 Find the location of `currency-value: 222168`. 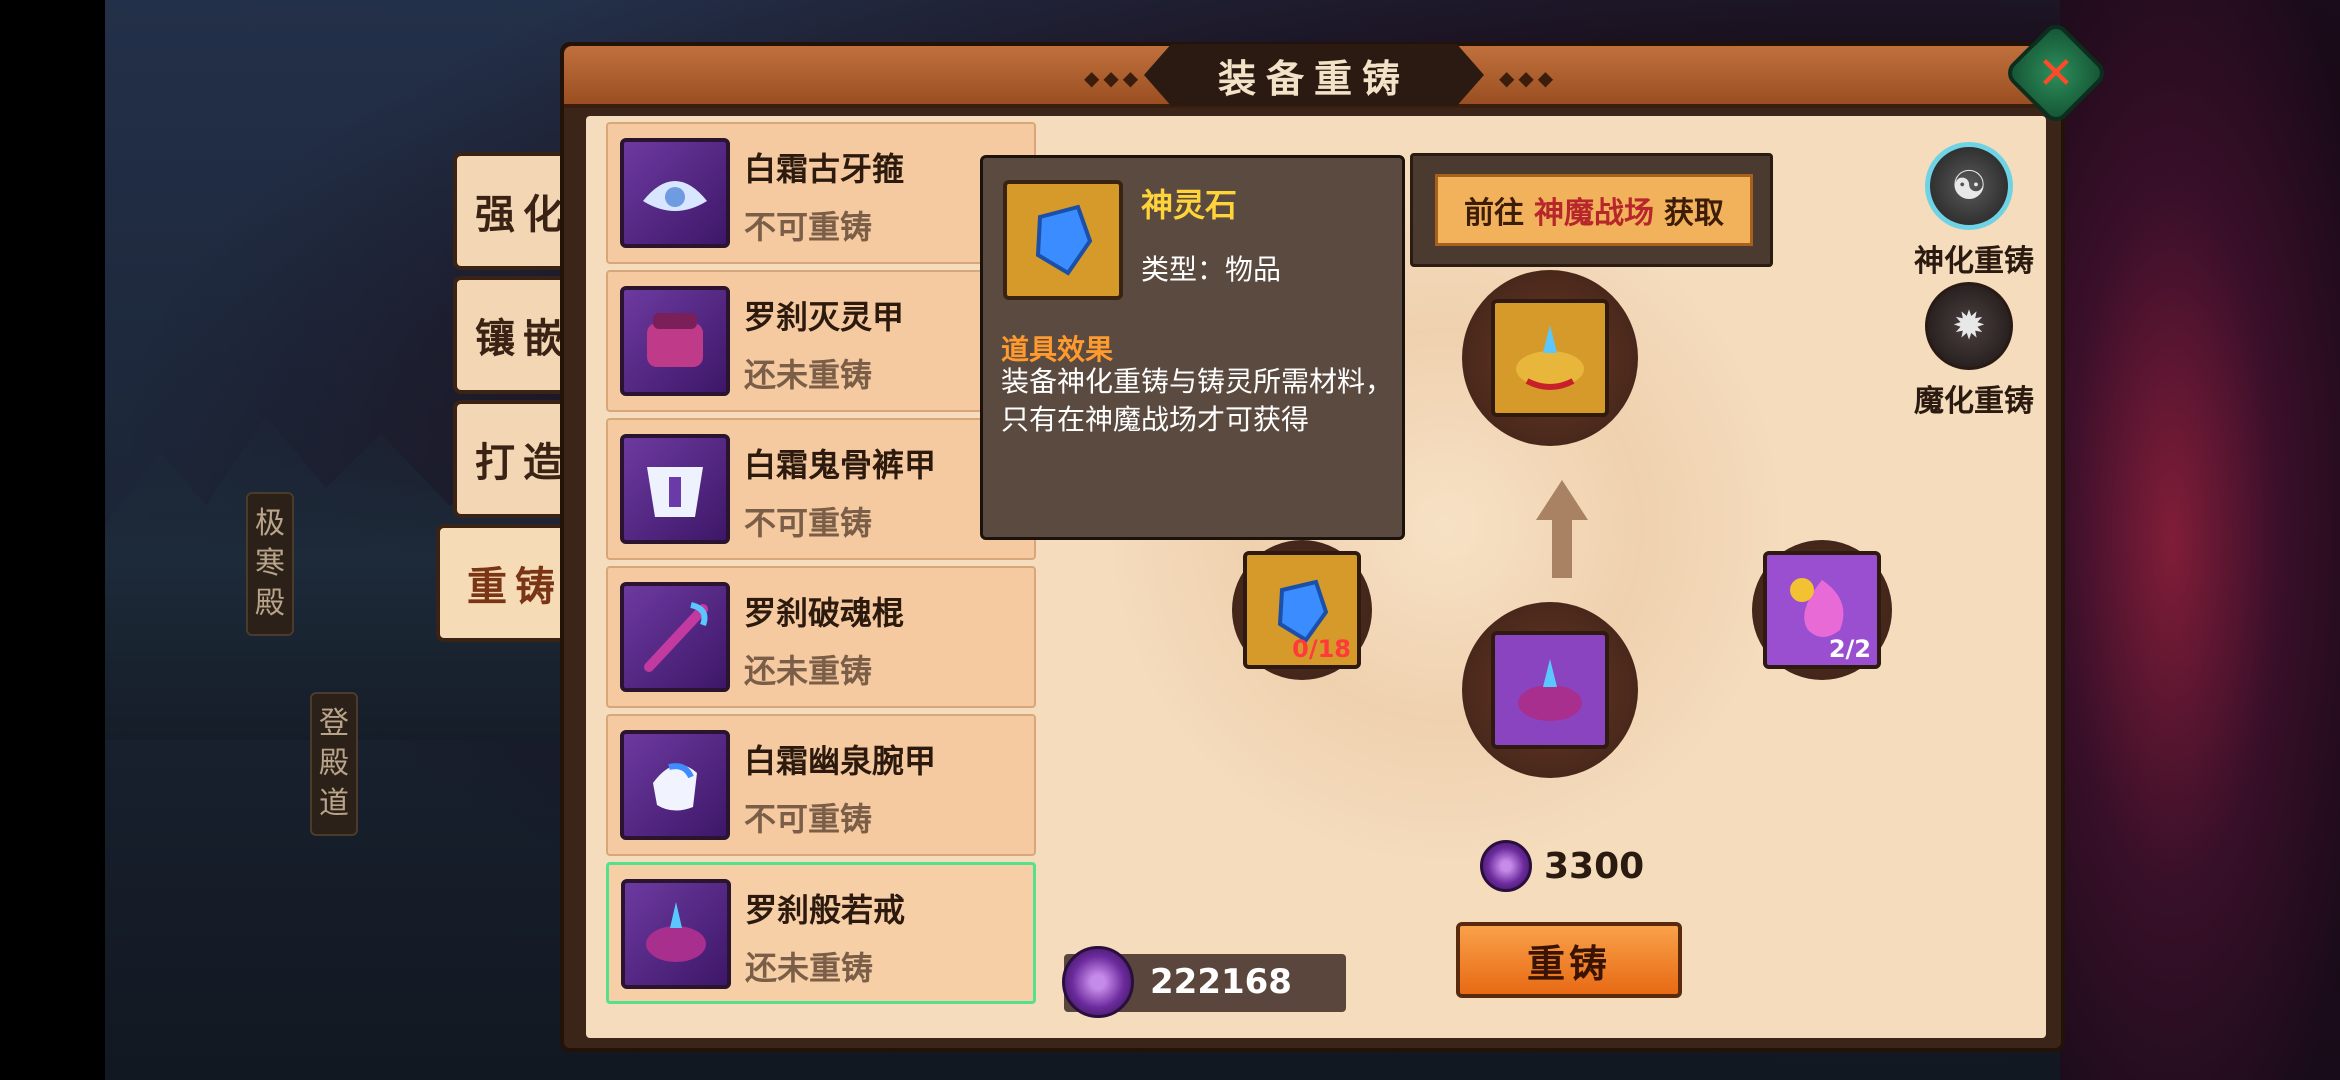

currency-value: 222168 is located at coordinates (1221, 982).